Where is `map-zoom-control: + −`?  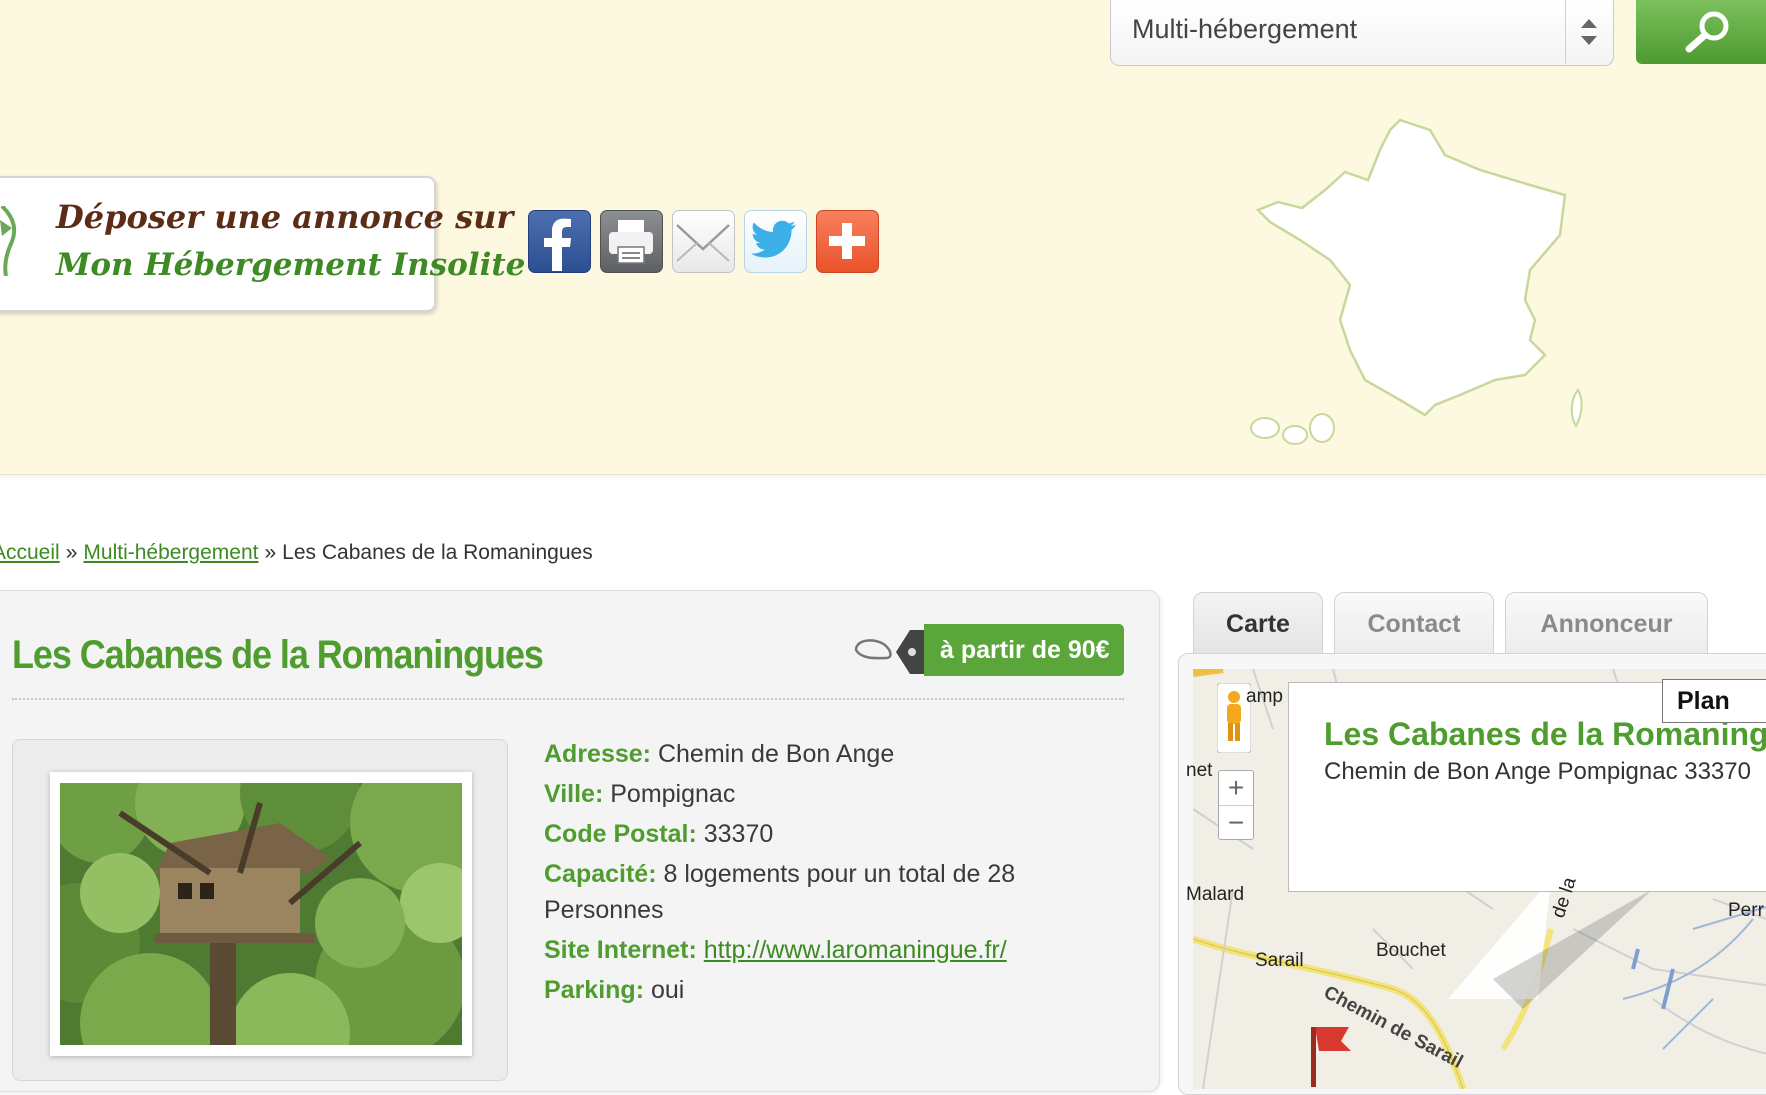 map-zoom-control: + − is located at coordinates (1236, 805).